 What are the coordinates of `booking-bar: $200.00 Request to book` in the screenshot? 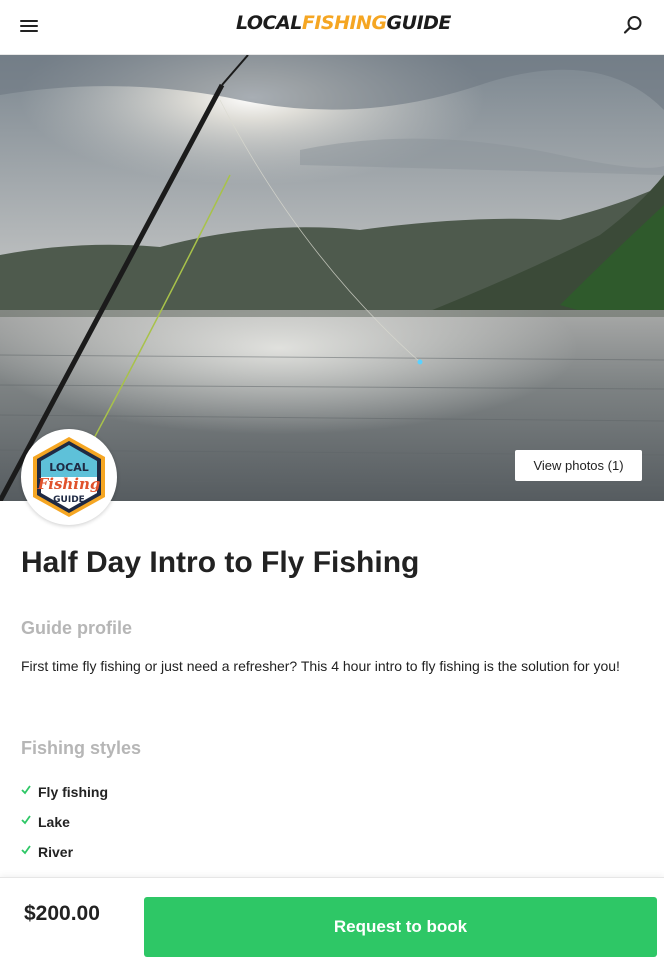 It's located at (332, 923).